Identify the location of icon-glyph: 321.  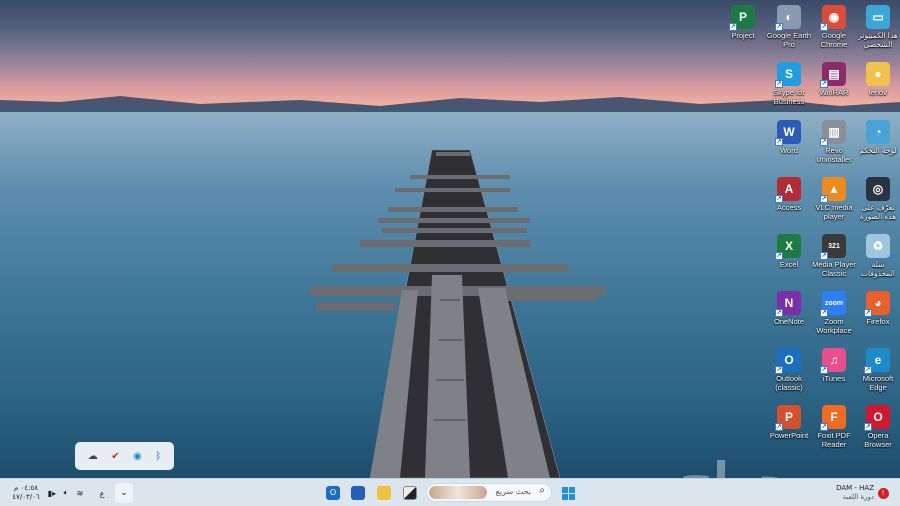
(834, 246).